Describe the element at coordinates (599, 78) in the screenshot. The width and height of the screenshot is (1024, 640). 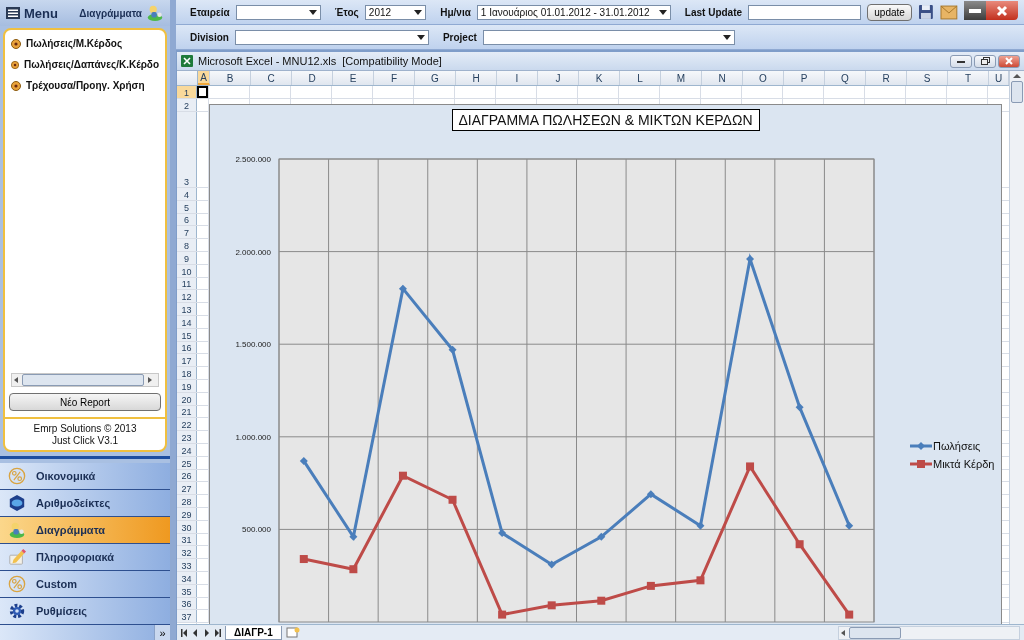
I see `column-header: K` at that location.